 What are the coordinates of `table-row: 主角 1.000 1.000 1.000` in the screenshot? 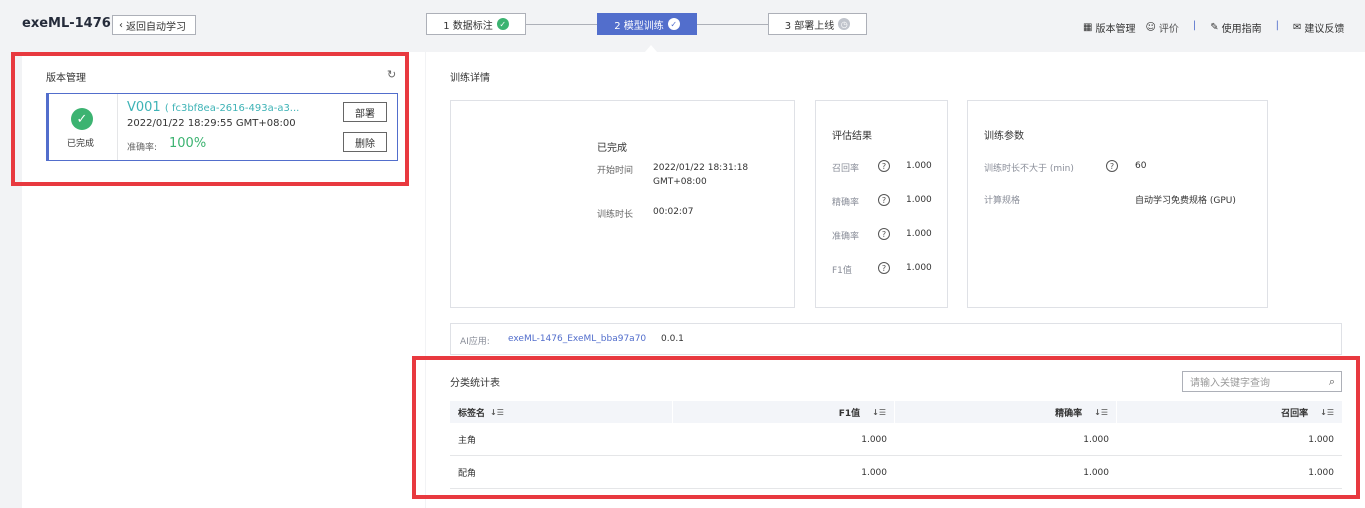 It's located at (896, 439).